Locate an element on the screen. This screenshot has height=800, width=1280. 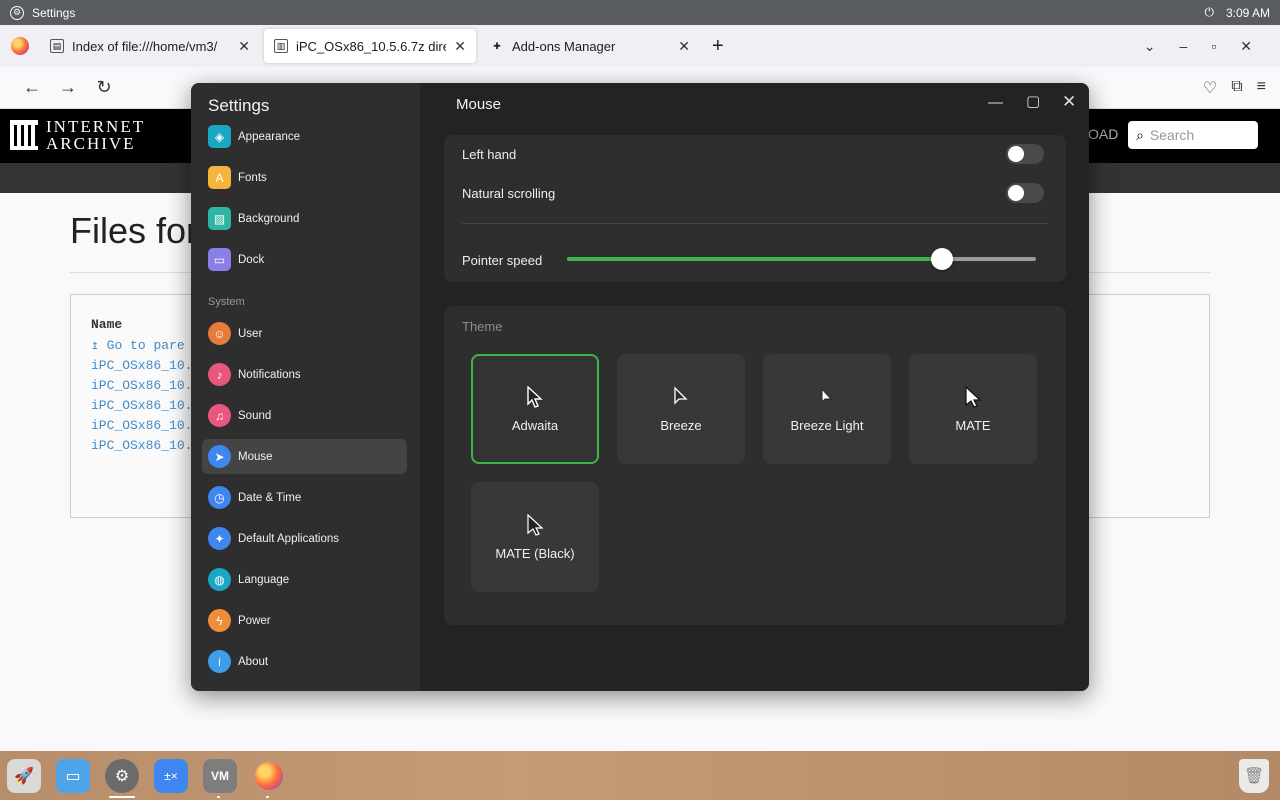
theme-adwaita: Adwaita is located at coordinates (535, 409).